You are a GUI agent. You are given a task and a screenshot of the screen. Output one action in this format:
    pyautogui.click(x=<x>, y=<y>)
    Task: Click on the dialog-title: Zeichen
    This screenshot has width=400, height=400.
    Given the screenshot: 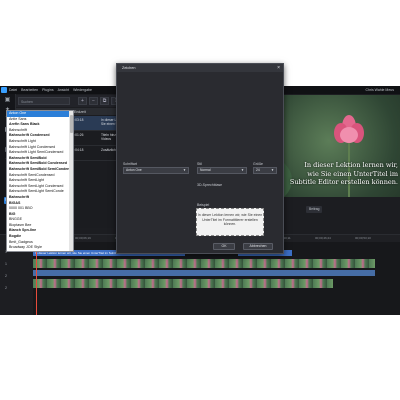 What is the action you would take?
    pyautogui.click(x=129, y=68)
    